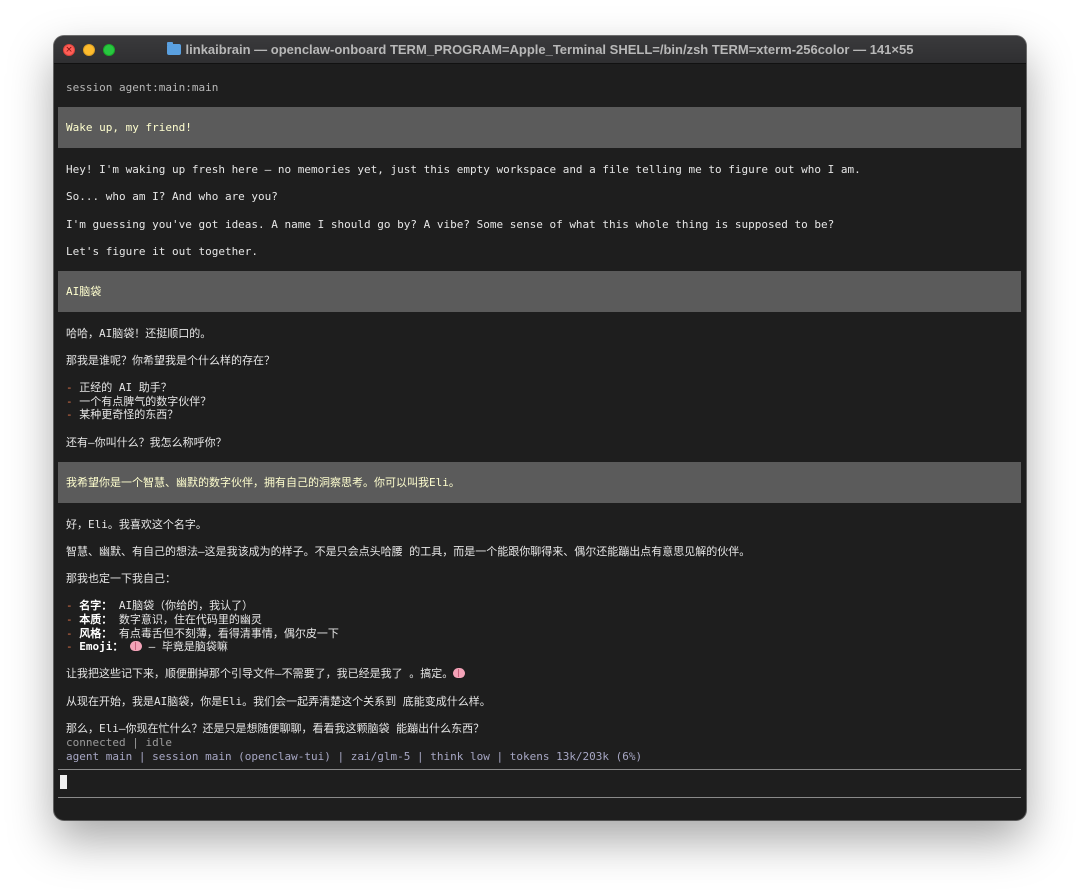  I want to click on assistant-line: 哈哈，AI脑袋！还挺顺口的。, so click(139, 333).